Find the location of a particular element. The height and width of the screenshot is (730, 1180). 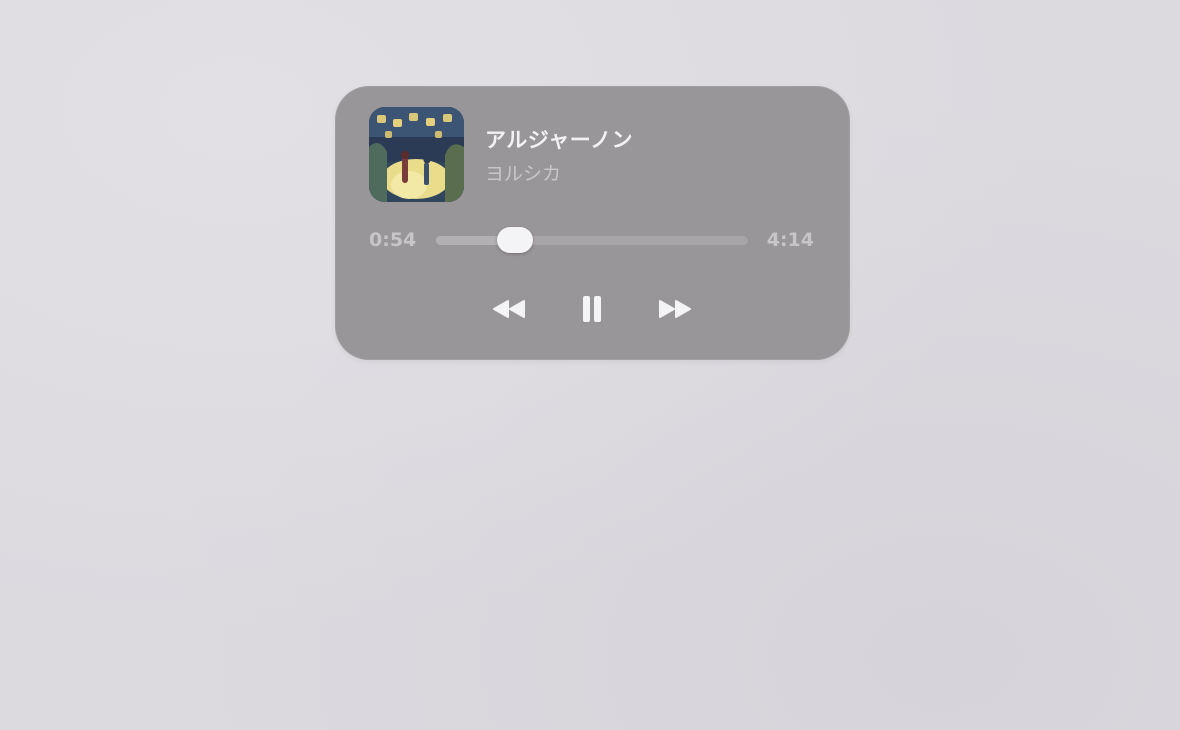

total-time: 4:14 is located at coordinates (790, 240).